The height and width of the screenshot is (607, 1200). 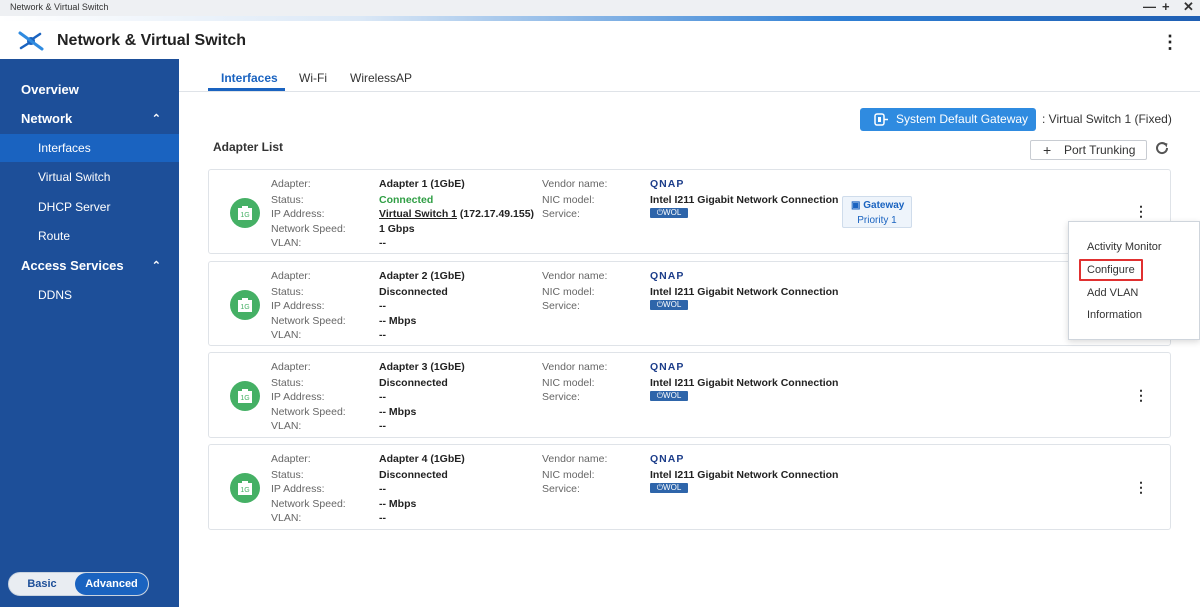 I want to click on ip-value: Virtual Switch 1 (172.17.49.155), so click(x=456, y=214).